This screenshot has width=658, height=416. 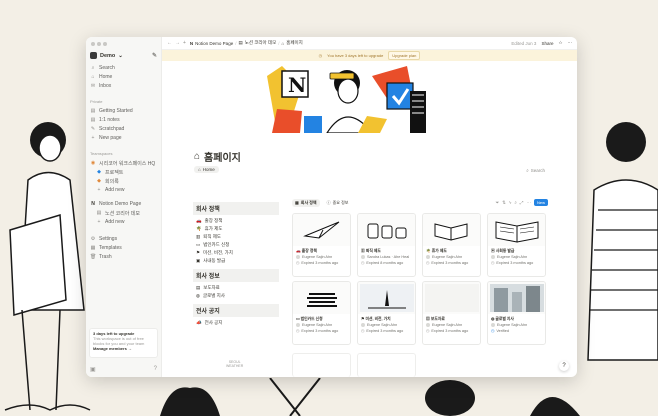 What do you see at coordinates (236, 229) in the screenshot?
I see `policy-link: 🌴 휴가 제도` at bounding box center [236, 229].